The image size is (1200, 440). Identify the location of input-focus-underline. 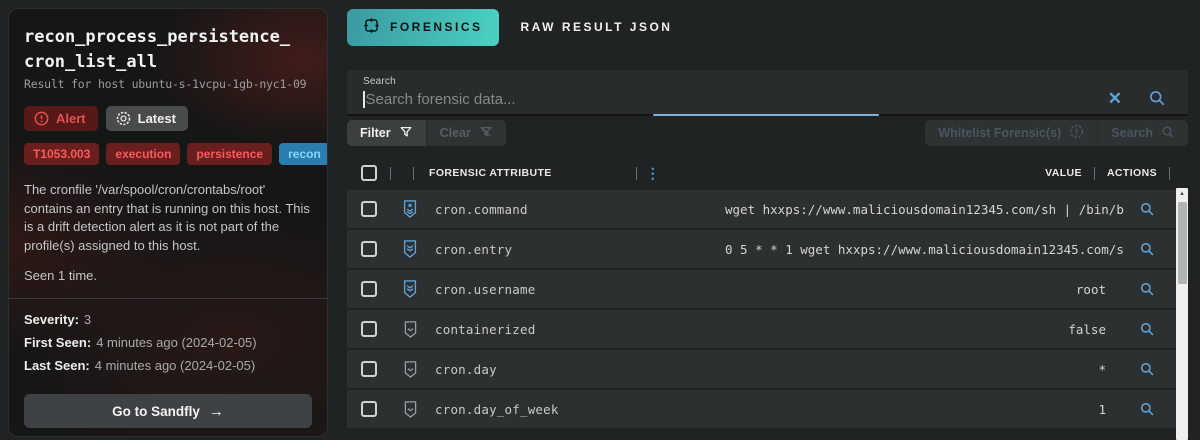
(766, 114).